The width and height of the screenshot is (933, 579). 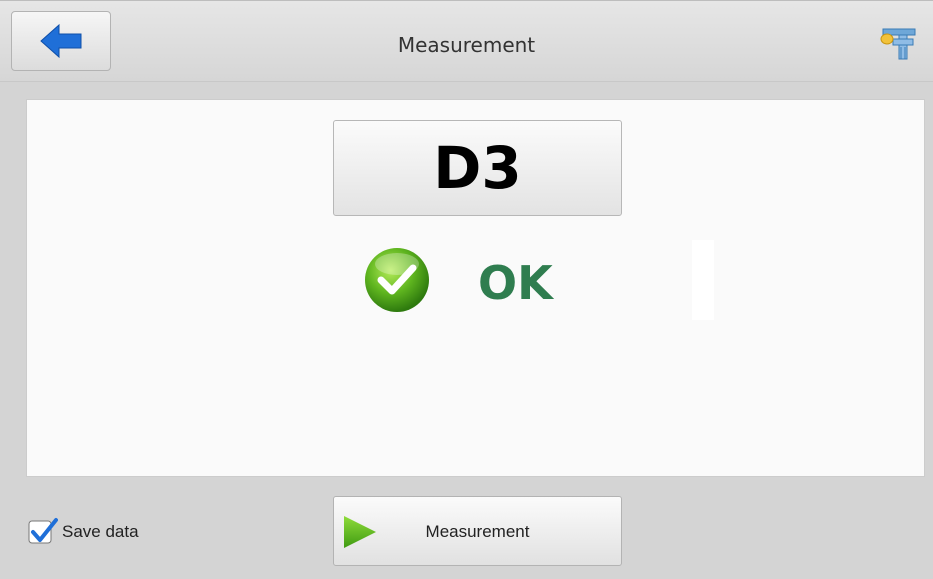 I want to click on measurement-button-label: Measurement, so click(x=477, y=531).